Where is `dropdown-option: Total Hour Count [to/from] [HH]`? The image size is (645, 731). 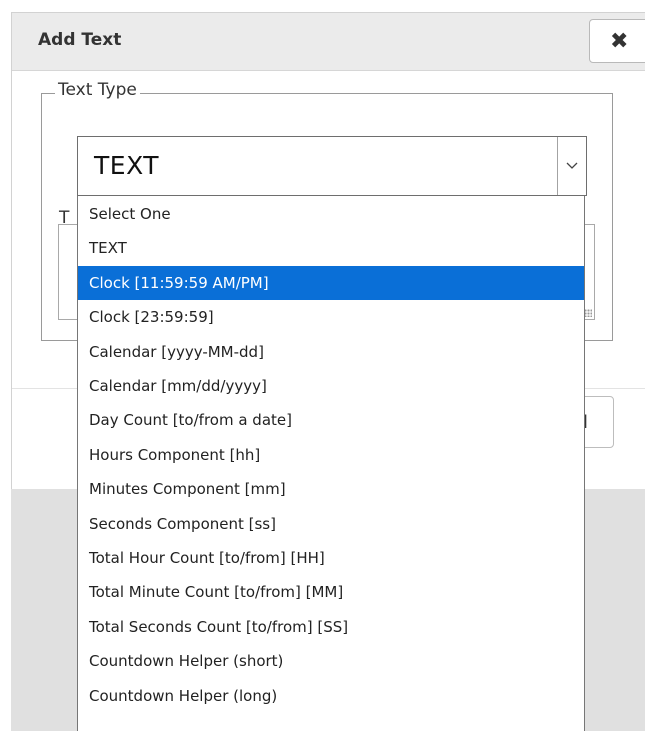
dropdown-option: Total Hour Count [to/from] [HH] is located at coordinates (331, 558).